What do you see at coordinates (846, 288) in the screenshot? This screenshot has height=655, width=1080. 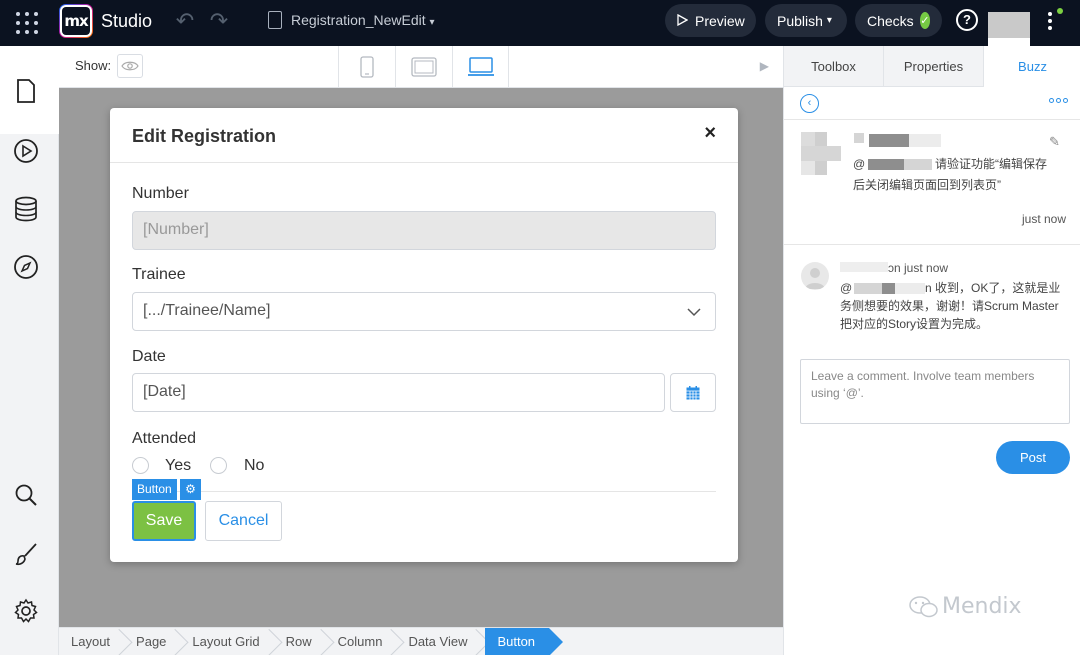 I see `reply-mention: @` at bounding box center [846, 288].